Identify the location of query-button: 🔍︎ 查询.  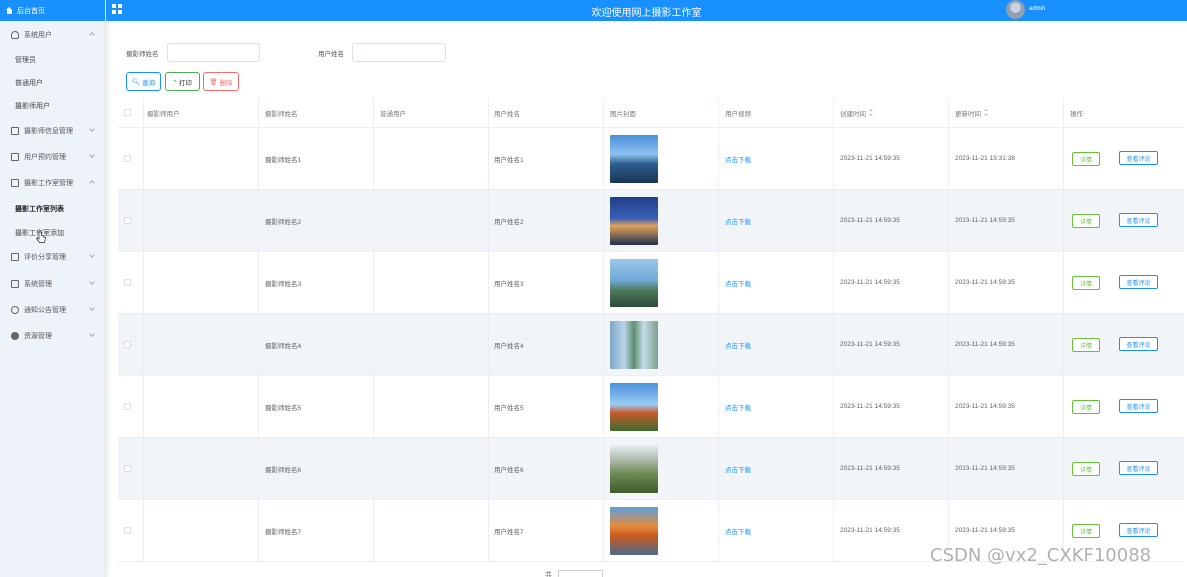
(143, 81).